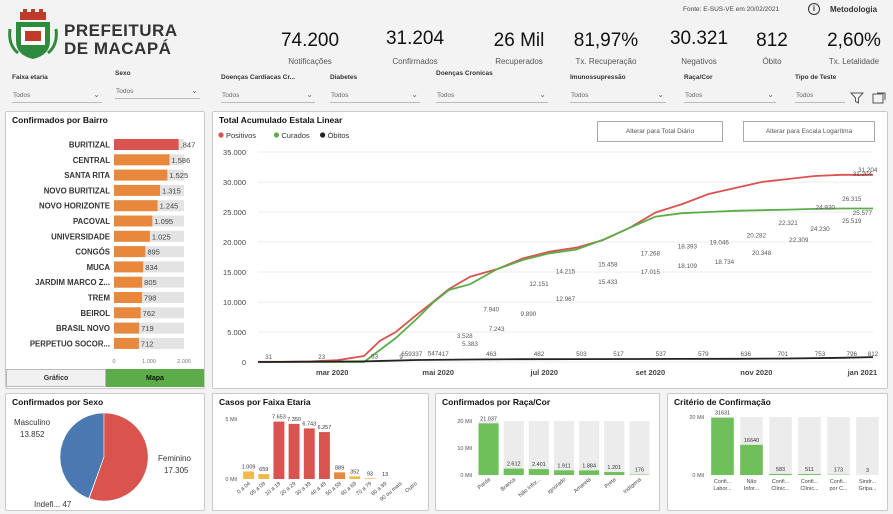 The image size is (893, 514). I want to click on filter-cronicas-select: Todos ⌄, so click(492, 95).